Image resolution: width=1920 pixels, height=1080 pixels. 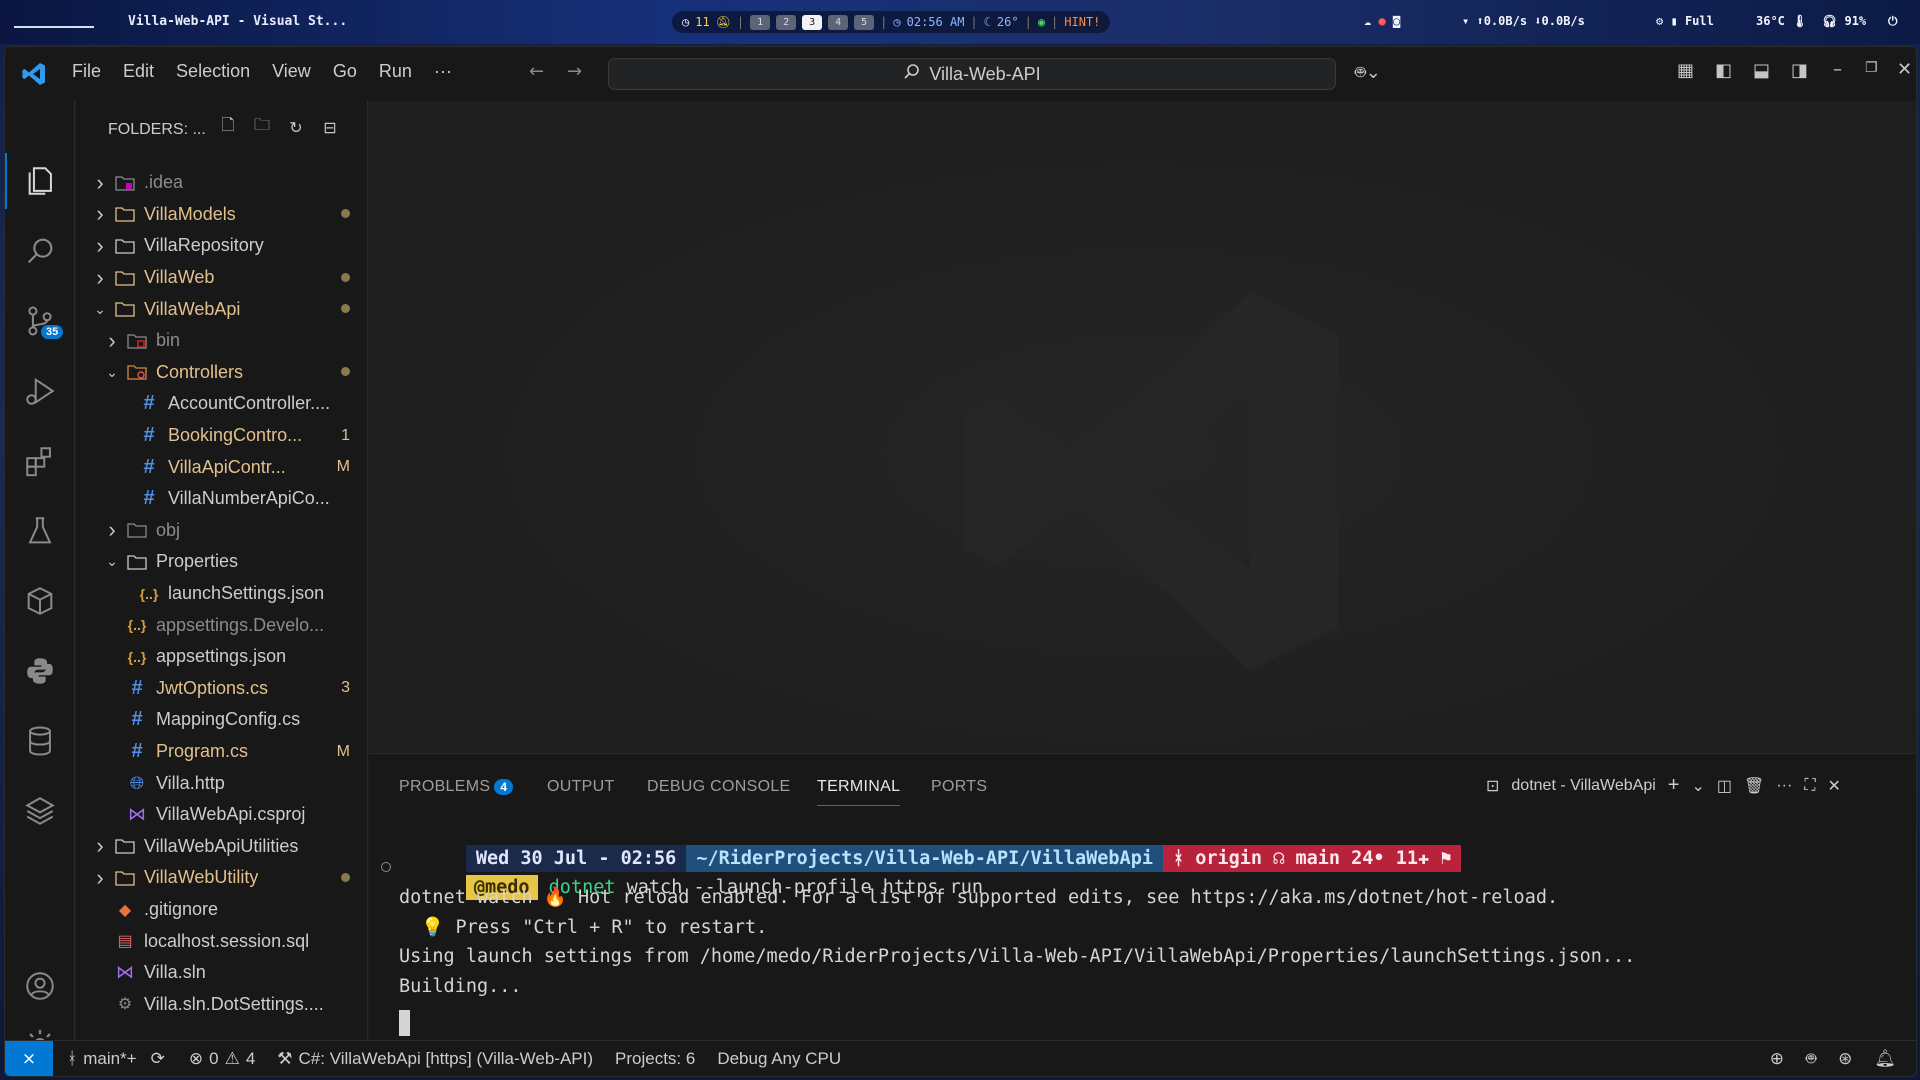 What do you see at coordinates (779, 1059) in the screenshot?
I see `build-config: Debug Any CPU` at bounding box center [779, 1059].